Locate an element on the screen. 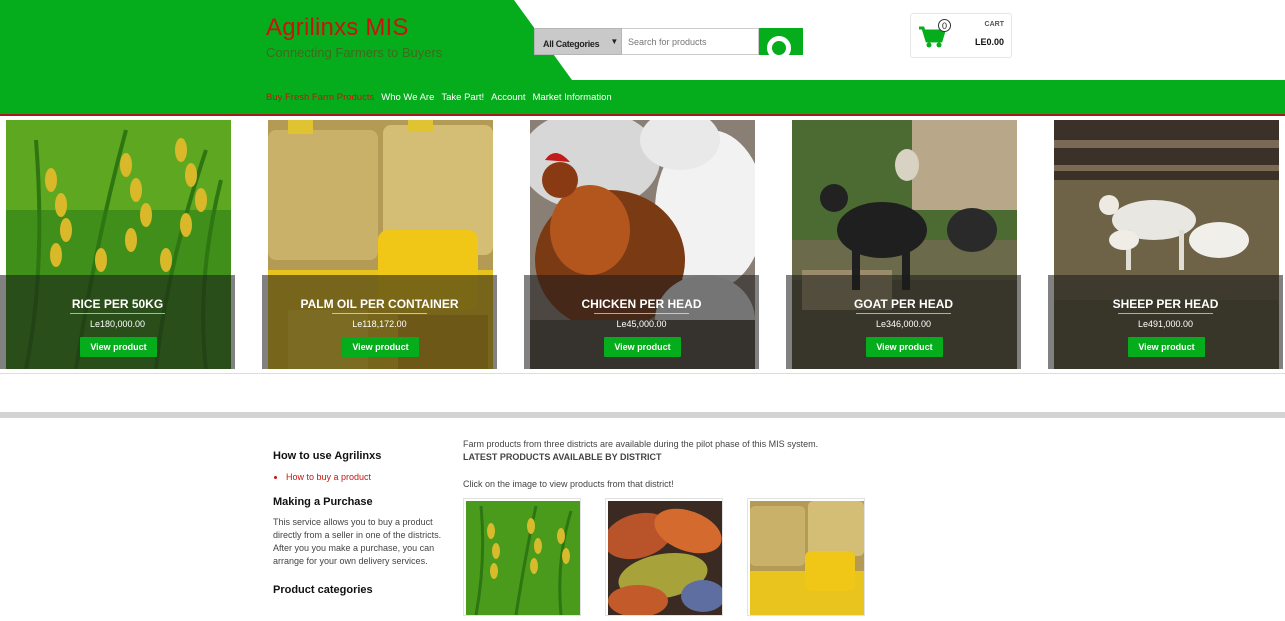 The image size is (1285, 621). category-select-value: All Categories is located at coordinates (571, 44).